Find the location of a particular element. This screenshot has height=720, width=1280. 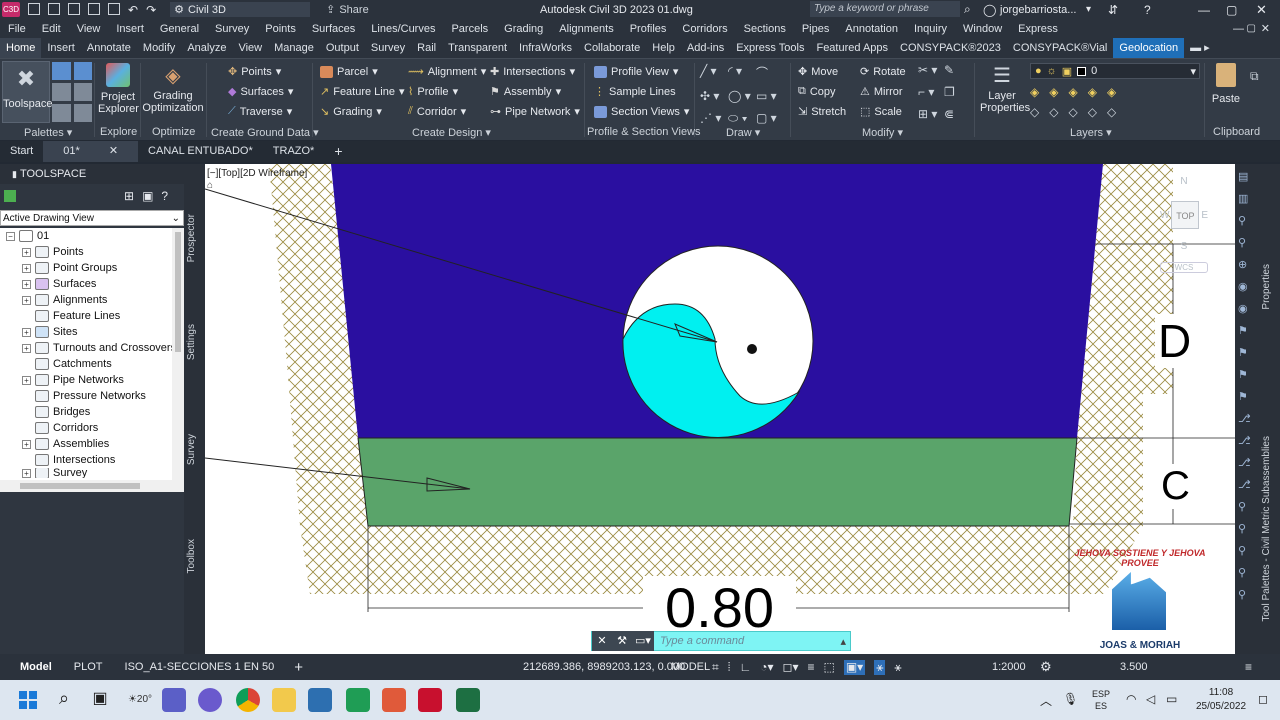

circle-icon: ◯ ▾ is located at coordinates (742, 96).